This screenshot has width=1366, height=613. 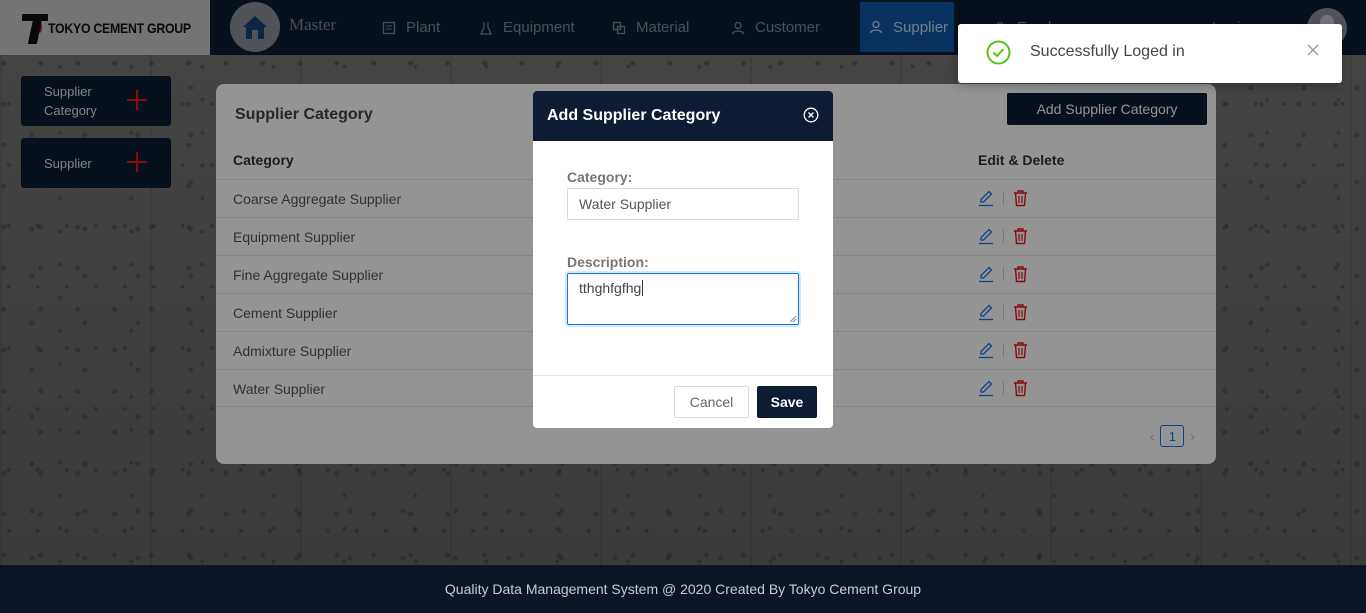 What do you see at coordinates (643, 288) in the screenshot?
I see `text-cursor` at bounding box center [643, 288].